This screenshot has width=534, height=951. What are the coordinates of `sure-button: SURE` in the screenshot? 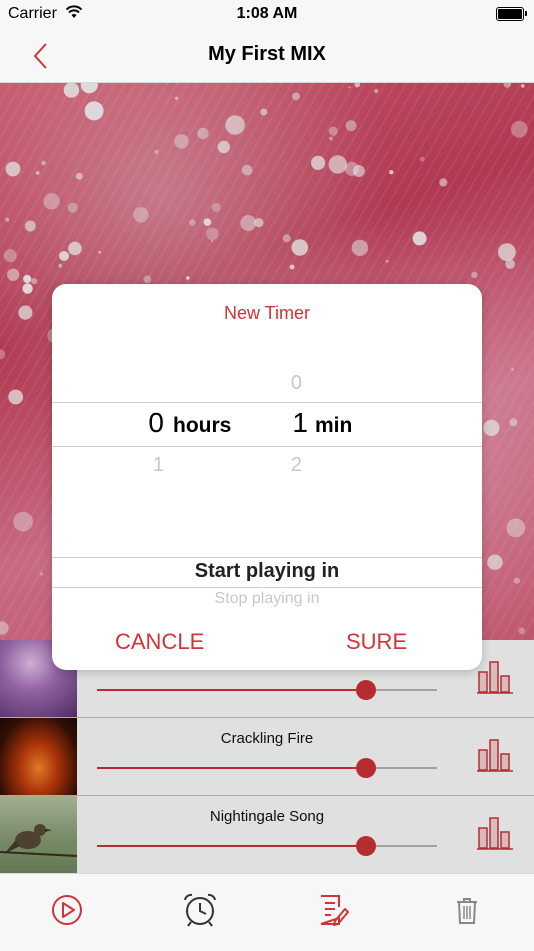 It's located at (376, 642).